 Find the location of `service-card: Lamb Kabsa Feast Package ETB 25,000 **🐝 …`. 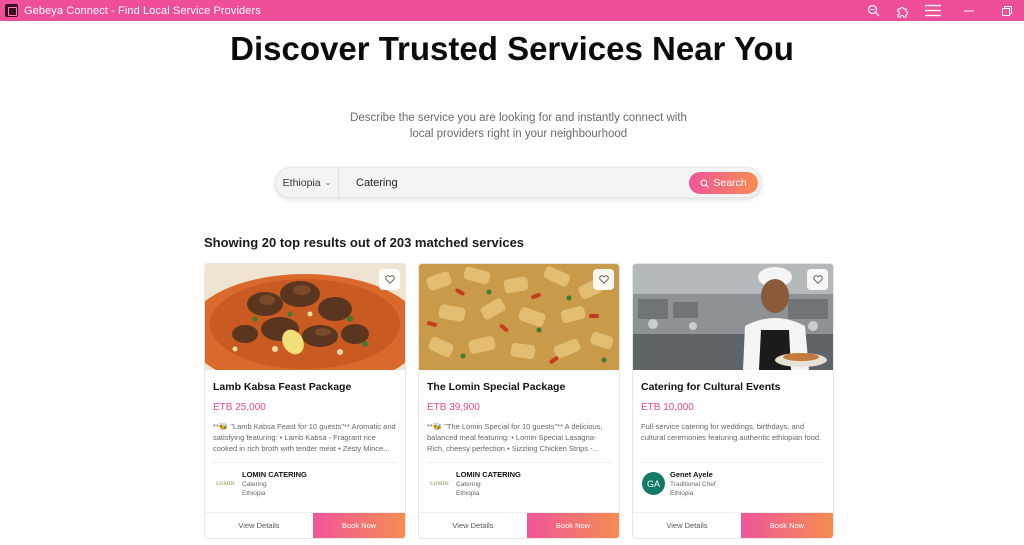

service-card: Lamb Kabsa Feast Package ETB 25,000 **🐝 … is located at coordinates (305, 401).